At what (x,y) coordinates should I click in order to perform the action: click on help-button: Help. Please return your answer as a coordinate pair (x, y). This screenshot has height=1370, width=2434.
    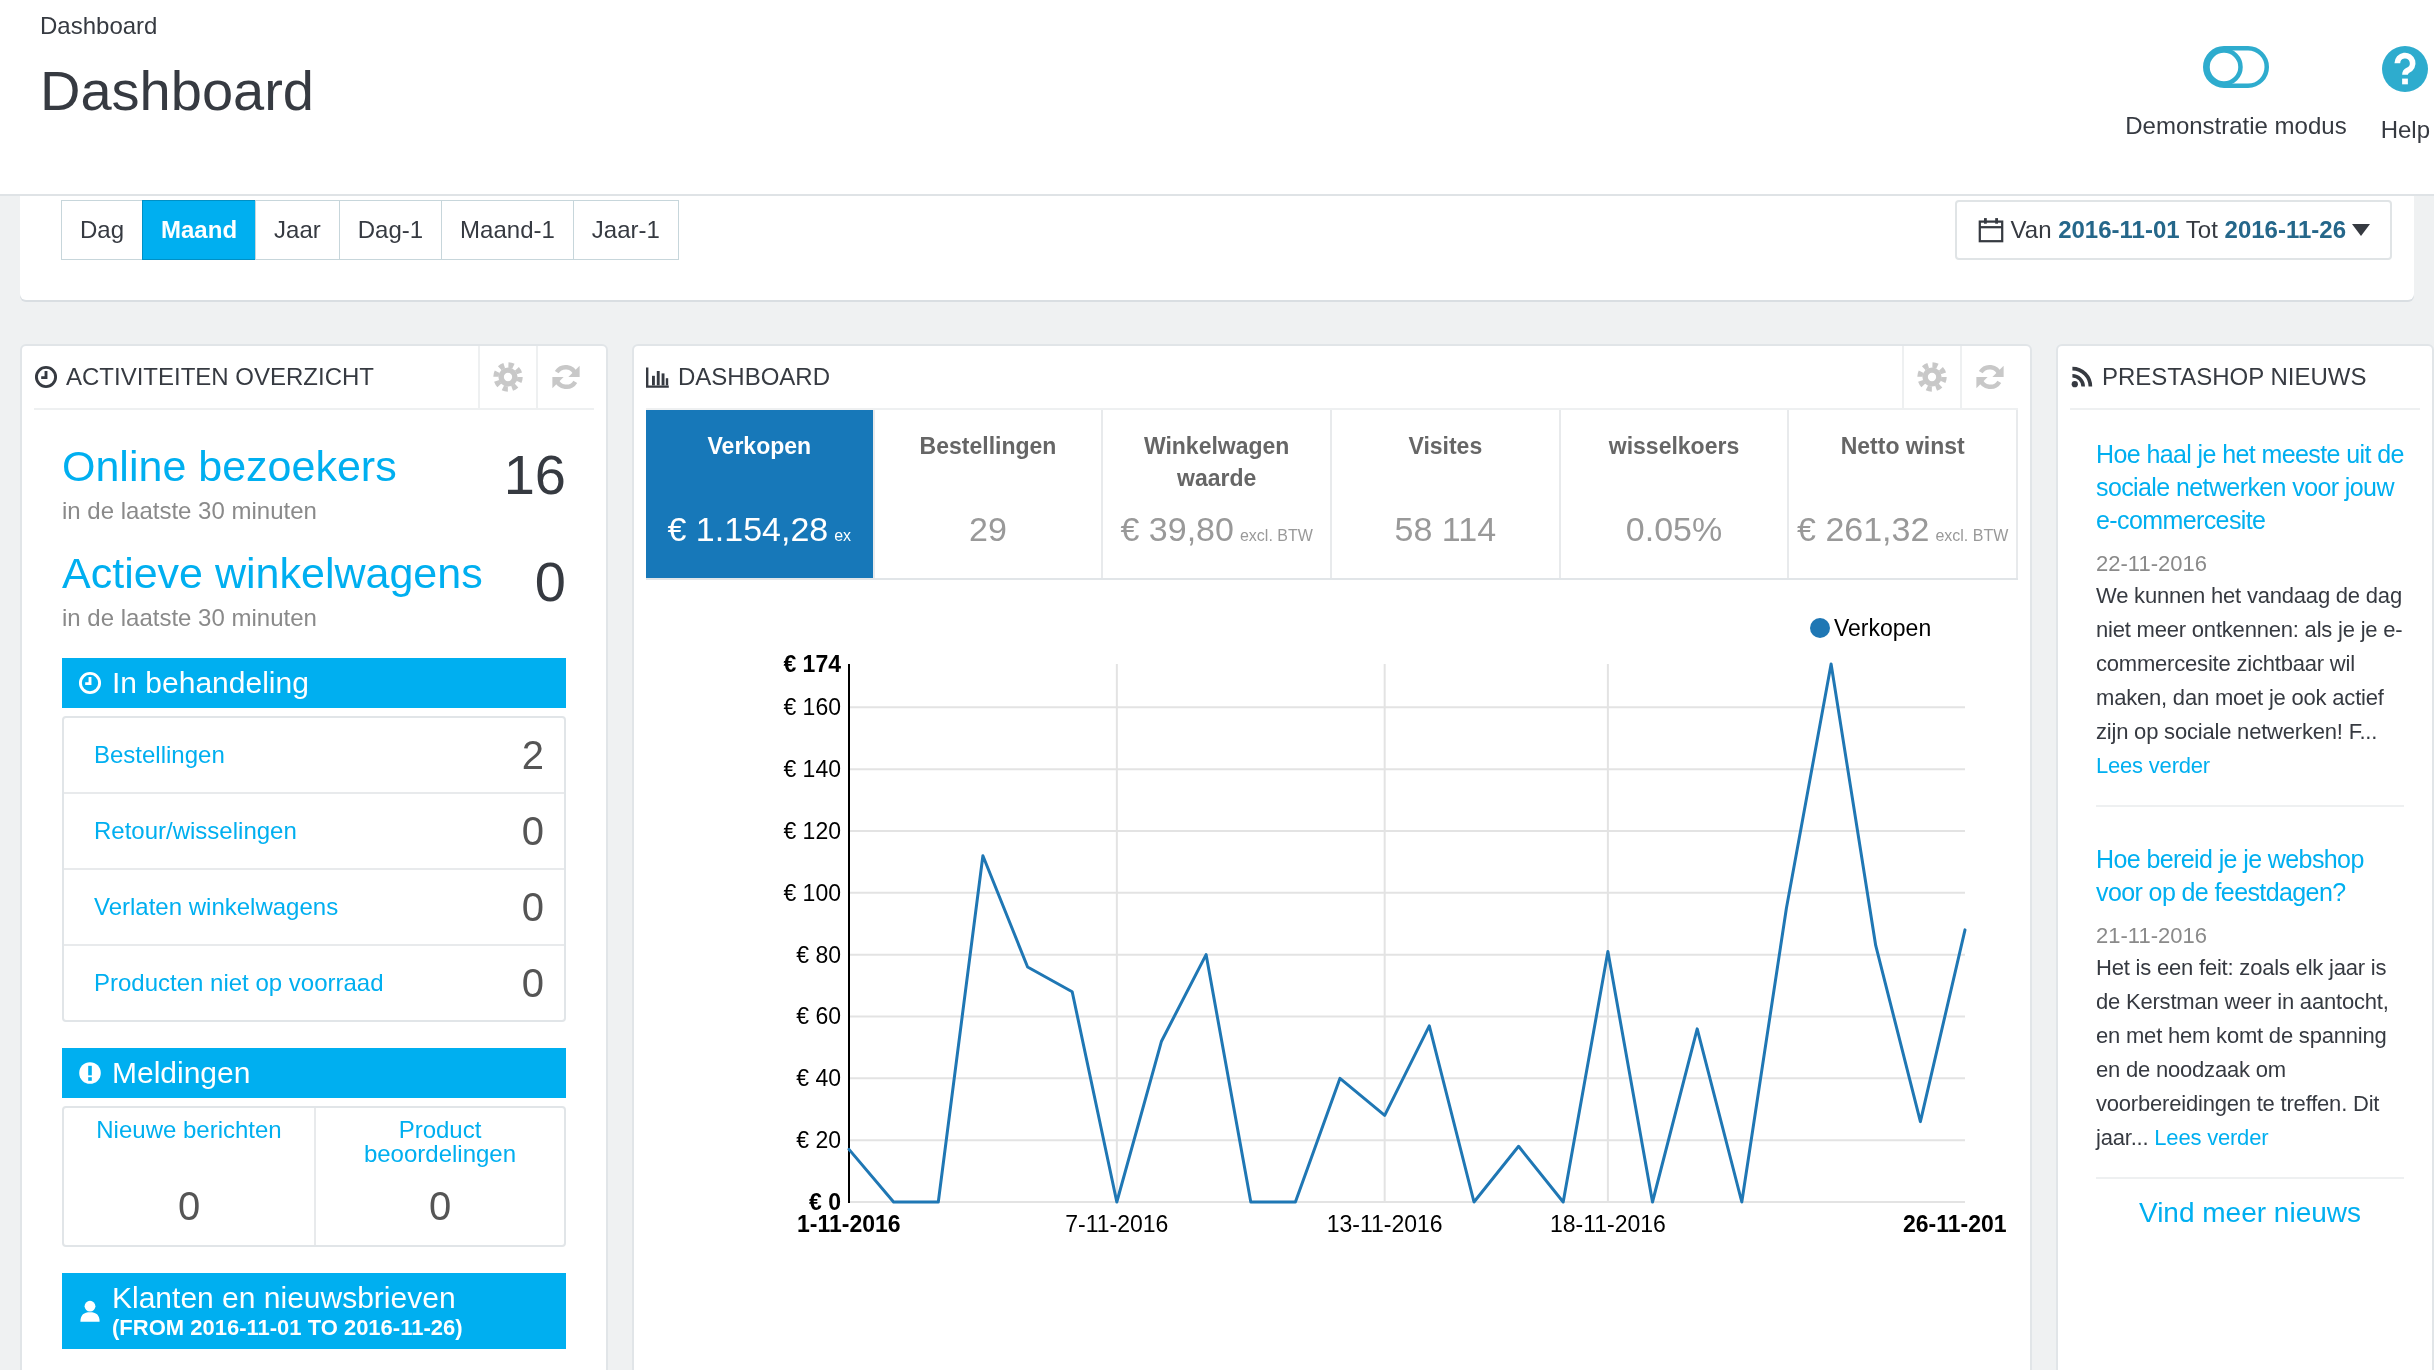
    Looking at the image, I should click on (2405, 120).